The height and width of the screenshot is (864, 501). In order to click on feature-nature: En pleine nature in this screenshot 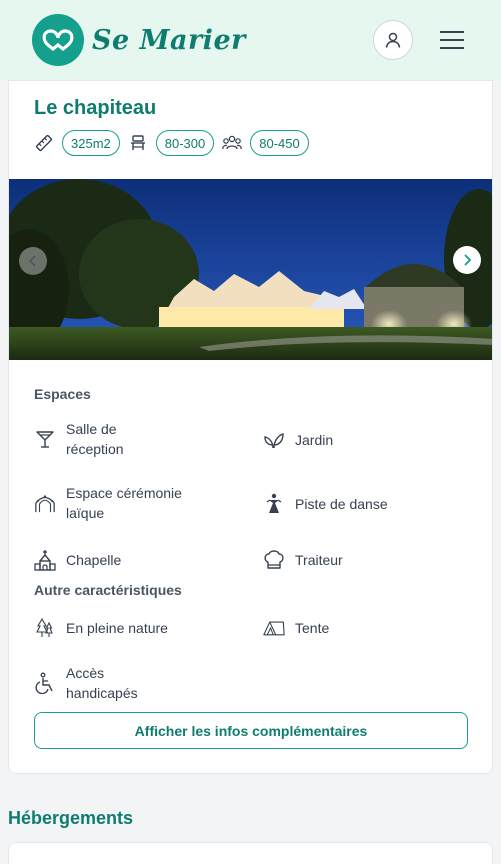, I will do `click(101, 628)`.